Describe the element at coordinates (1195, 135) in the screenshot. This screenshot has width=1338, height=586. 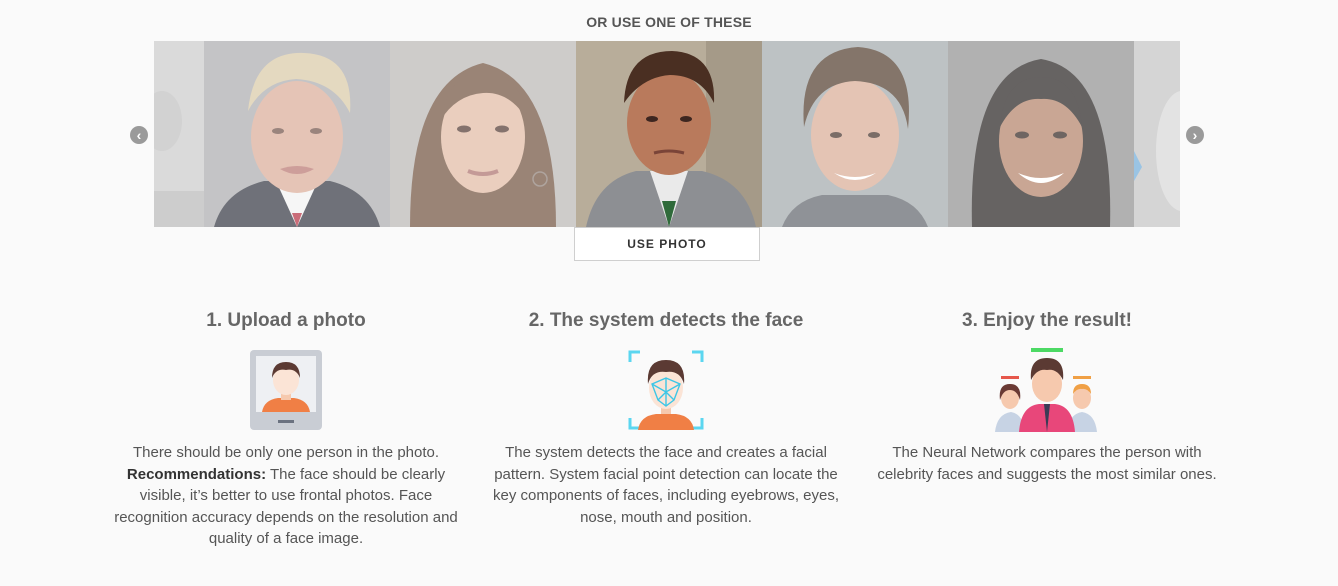
I see `chevron-right-icon: ›` at that location.